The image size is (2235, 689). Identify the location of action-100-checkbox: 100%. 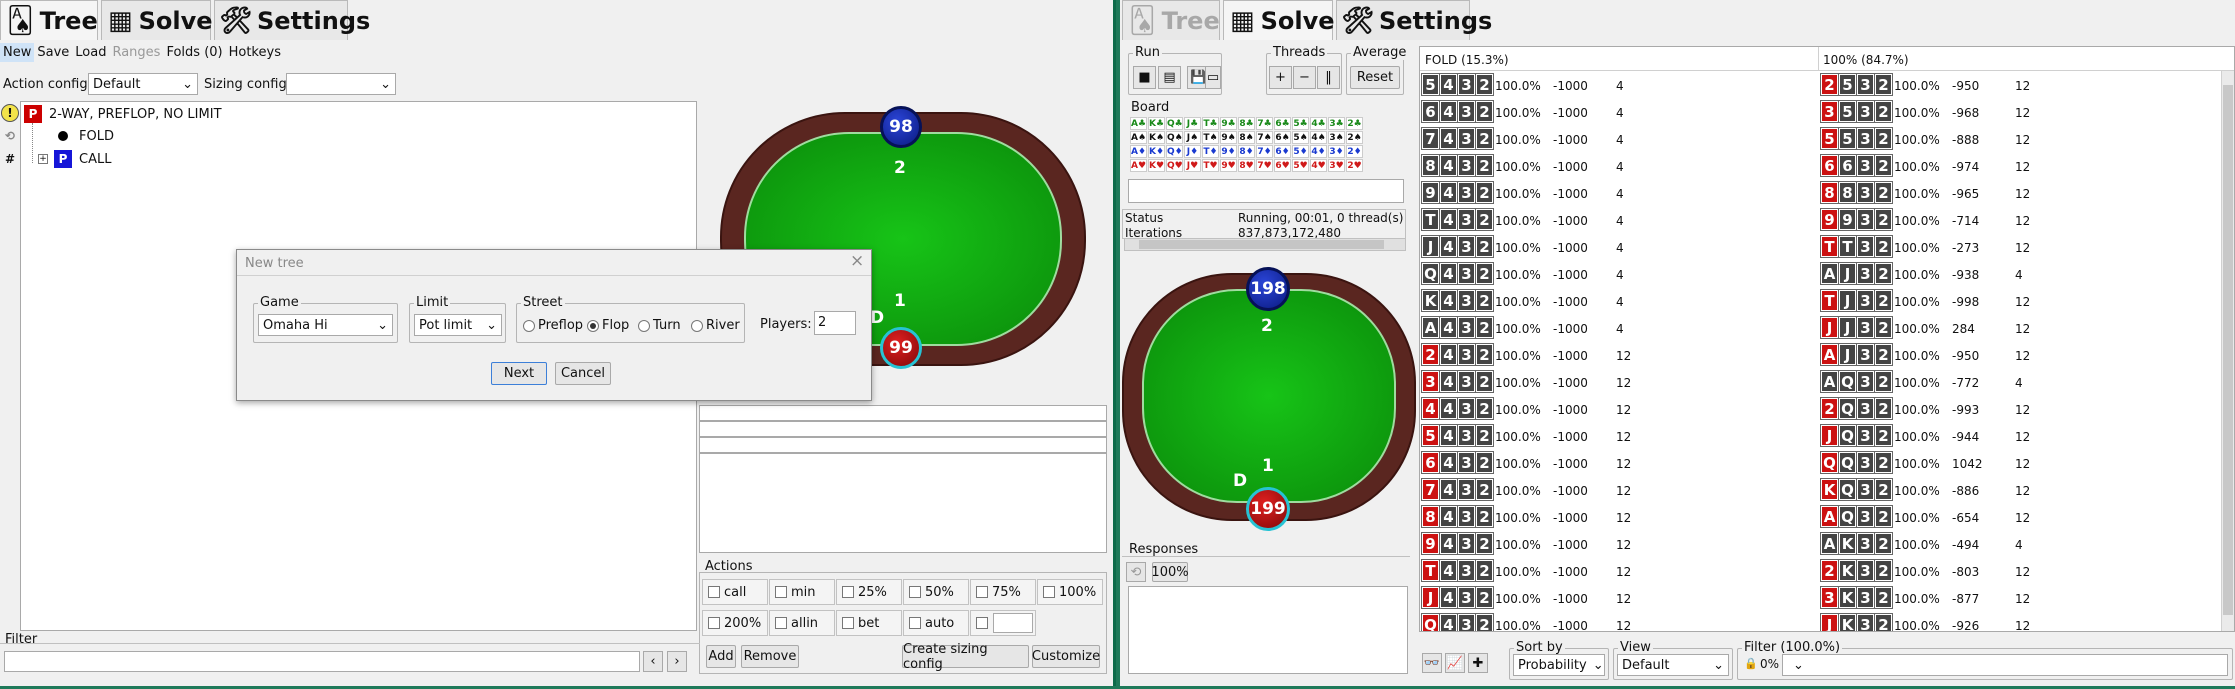
(1070, 592).